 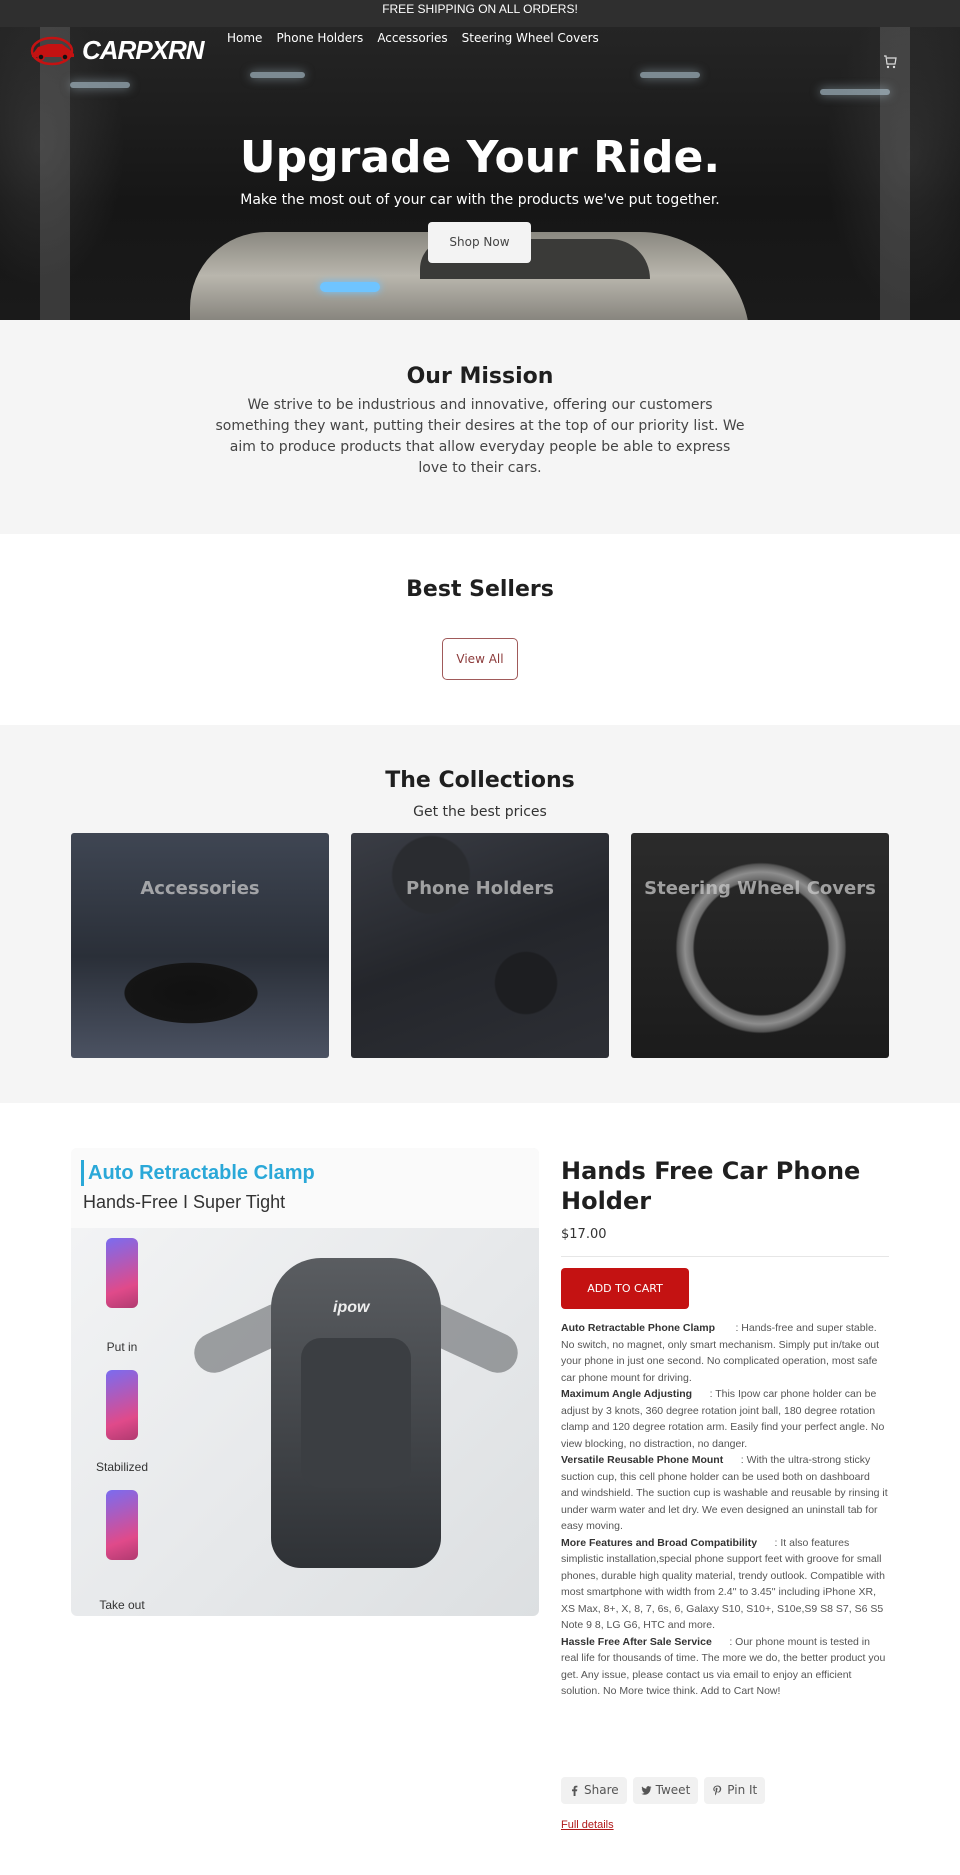 What do you see at coordinates (479, 242) in the screenshot?
I see `shop-now-button: Shop Now` at bounding box center [479, 242].